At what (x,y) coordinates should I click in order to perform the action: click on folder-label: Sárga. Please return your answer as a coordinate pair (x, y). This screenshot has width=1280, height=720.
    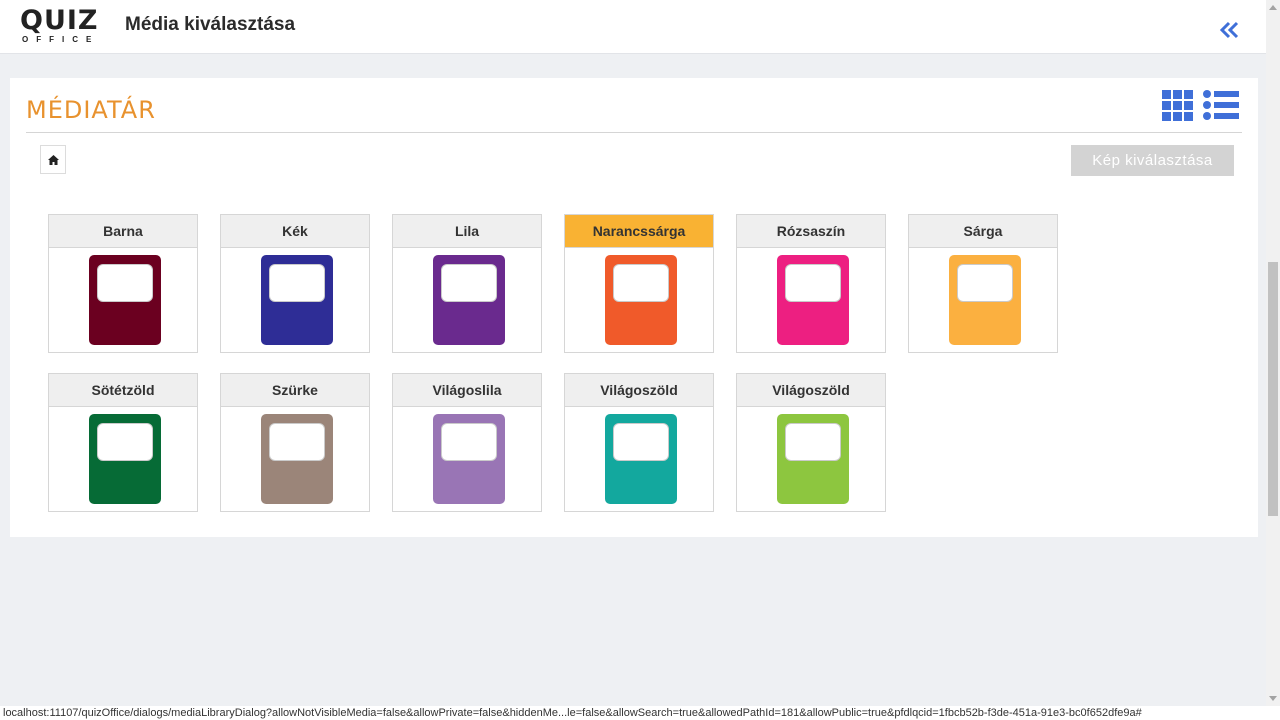
    Looking at the image, I should click on (983, 231).